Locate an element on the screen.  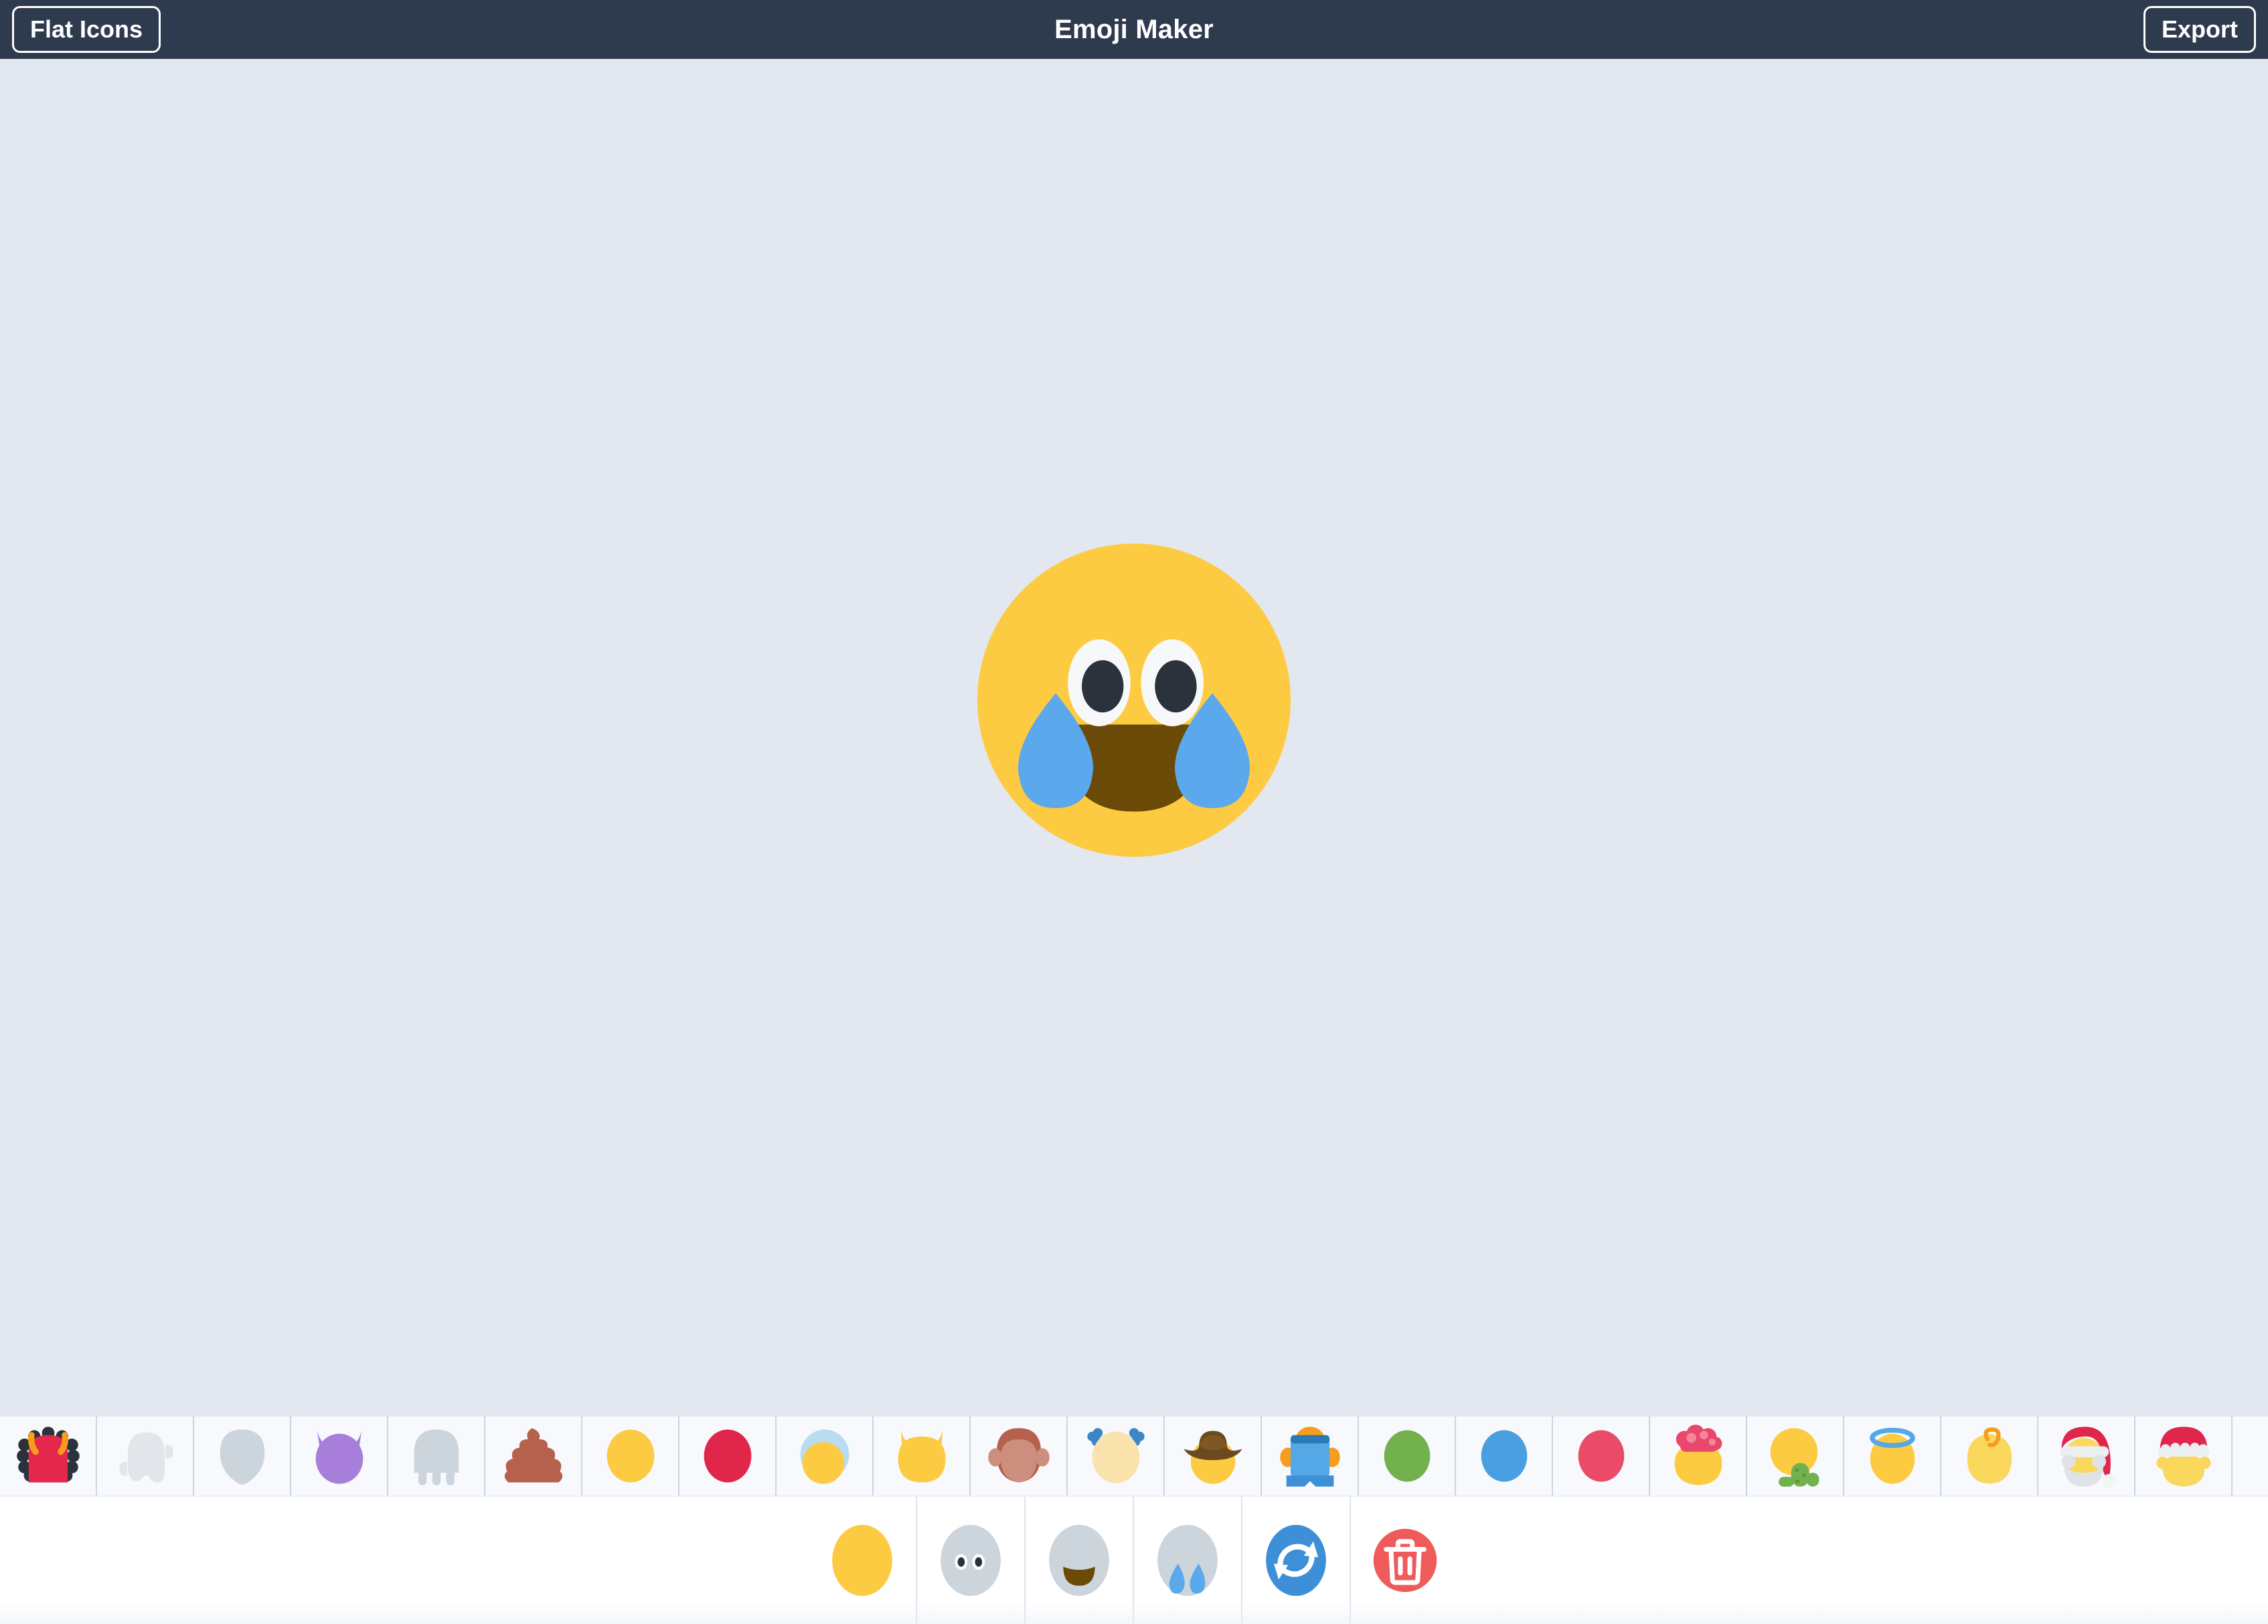
snow-cap-face-icon is located at coordinates (824, 1457).